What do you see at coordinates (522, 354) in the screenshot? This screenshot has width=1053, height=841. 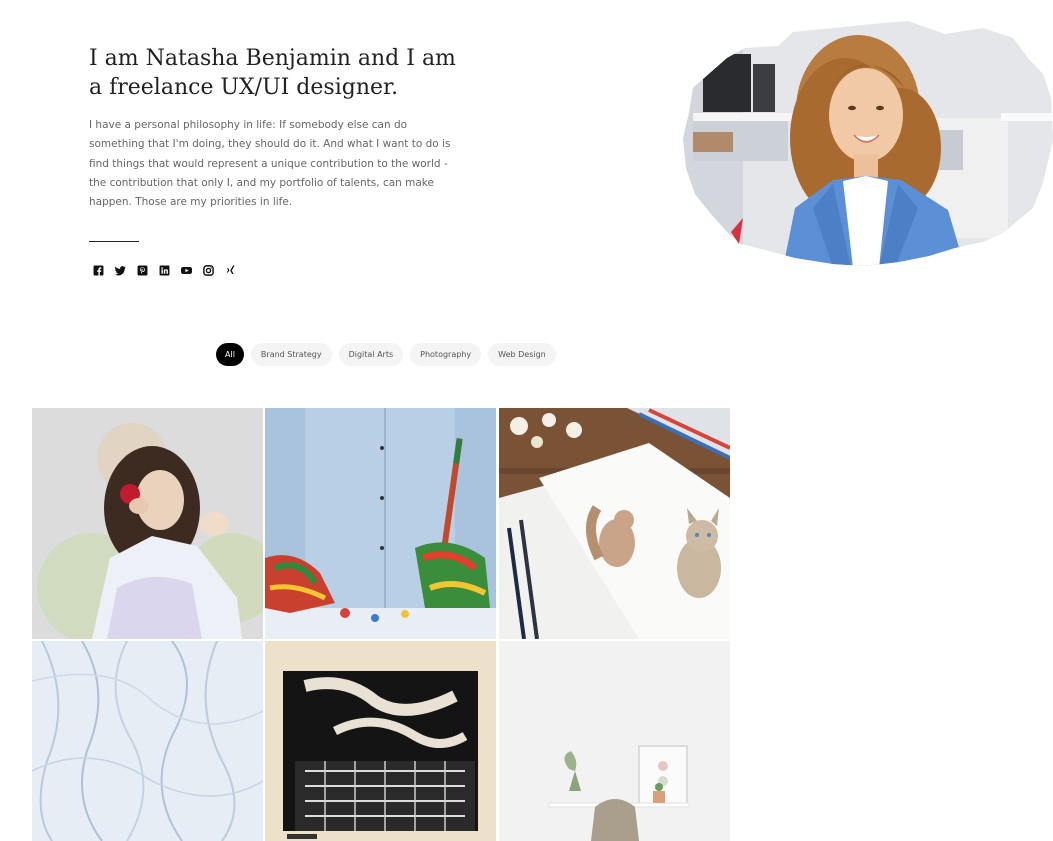 I see `filter-web-design: Web Design` at bounding box center [522, 354].